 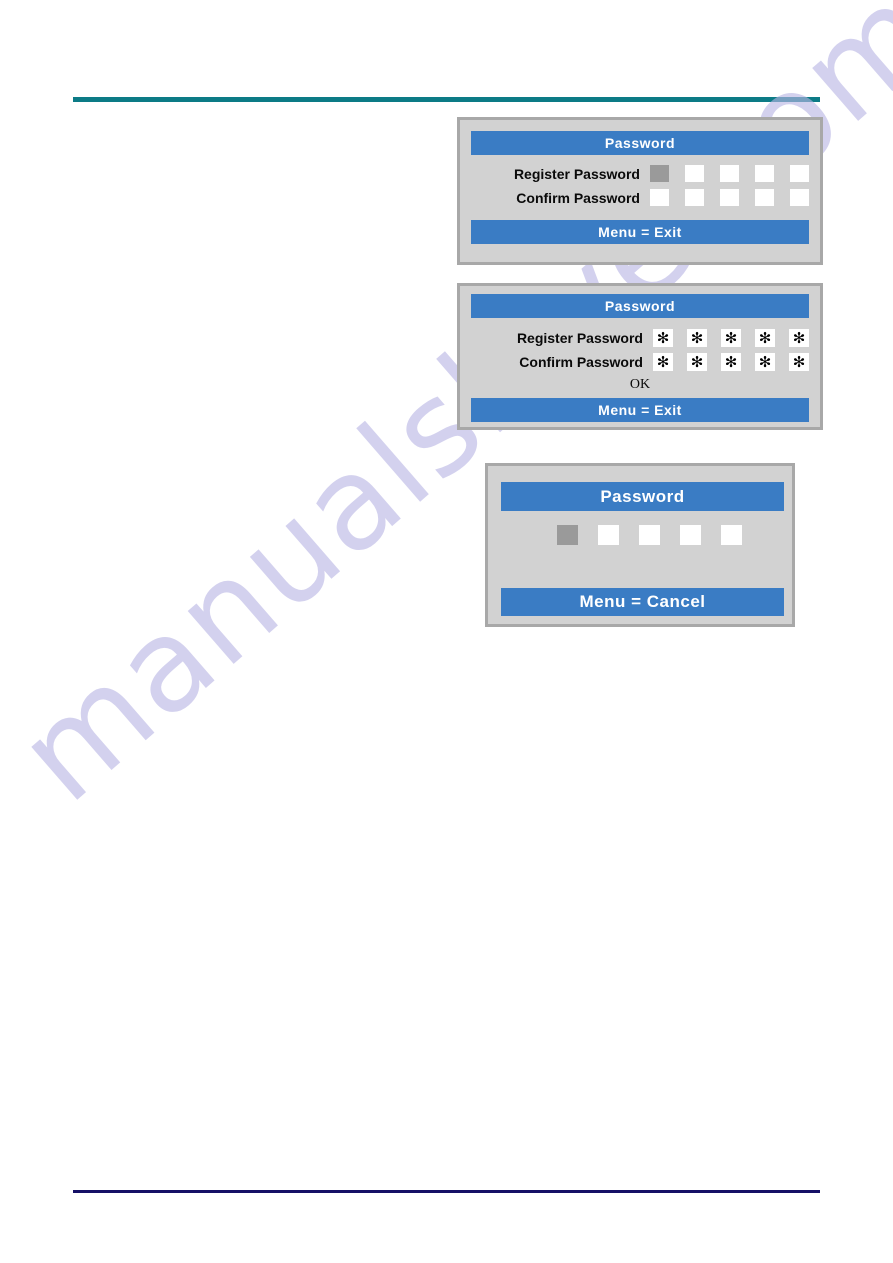 I want to click on header-rule, so click(x=446, y=99).